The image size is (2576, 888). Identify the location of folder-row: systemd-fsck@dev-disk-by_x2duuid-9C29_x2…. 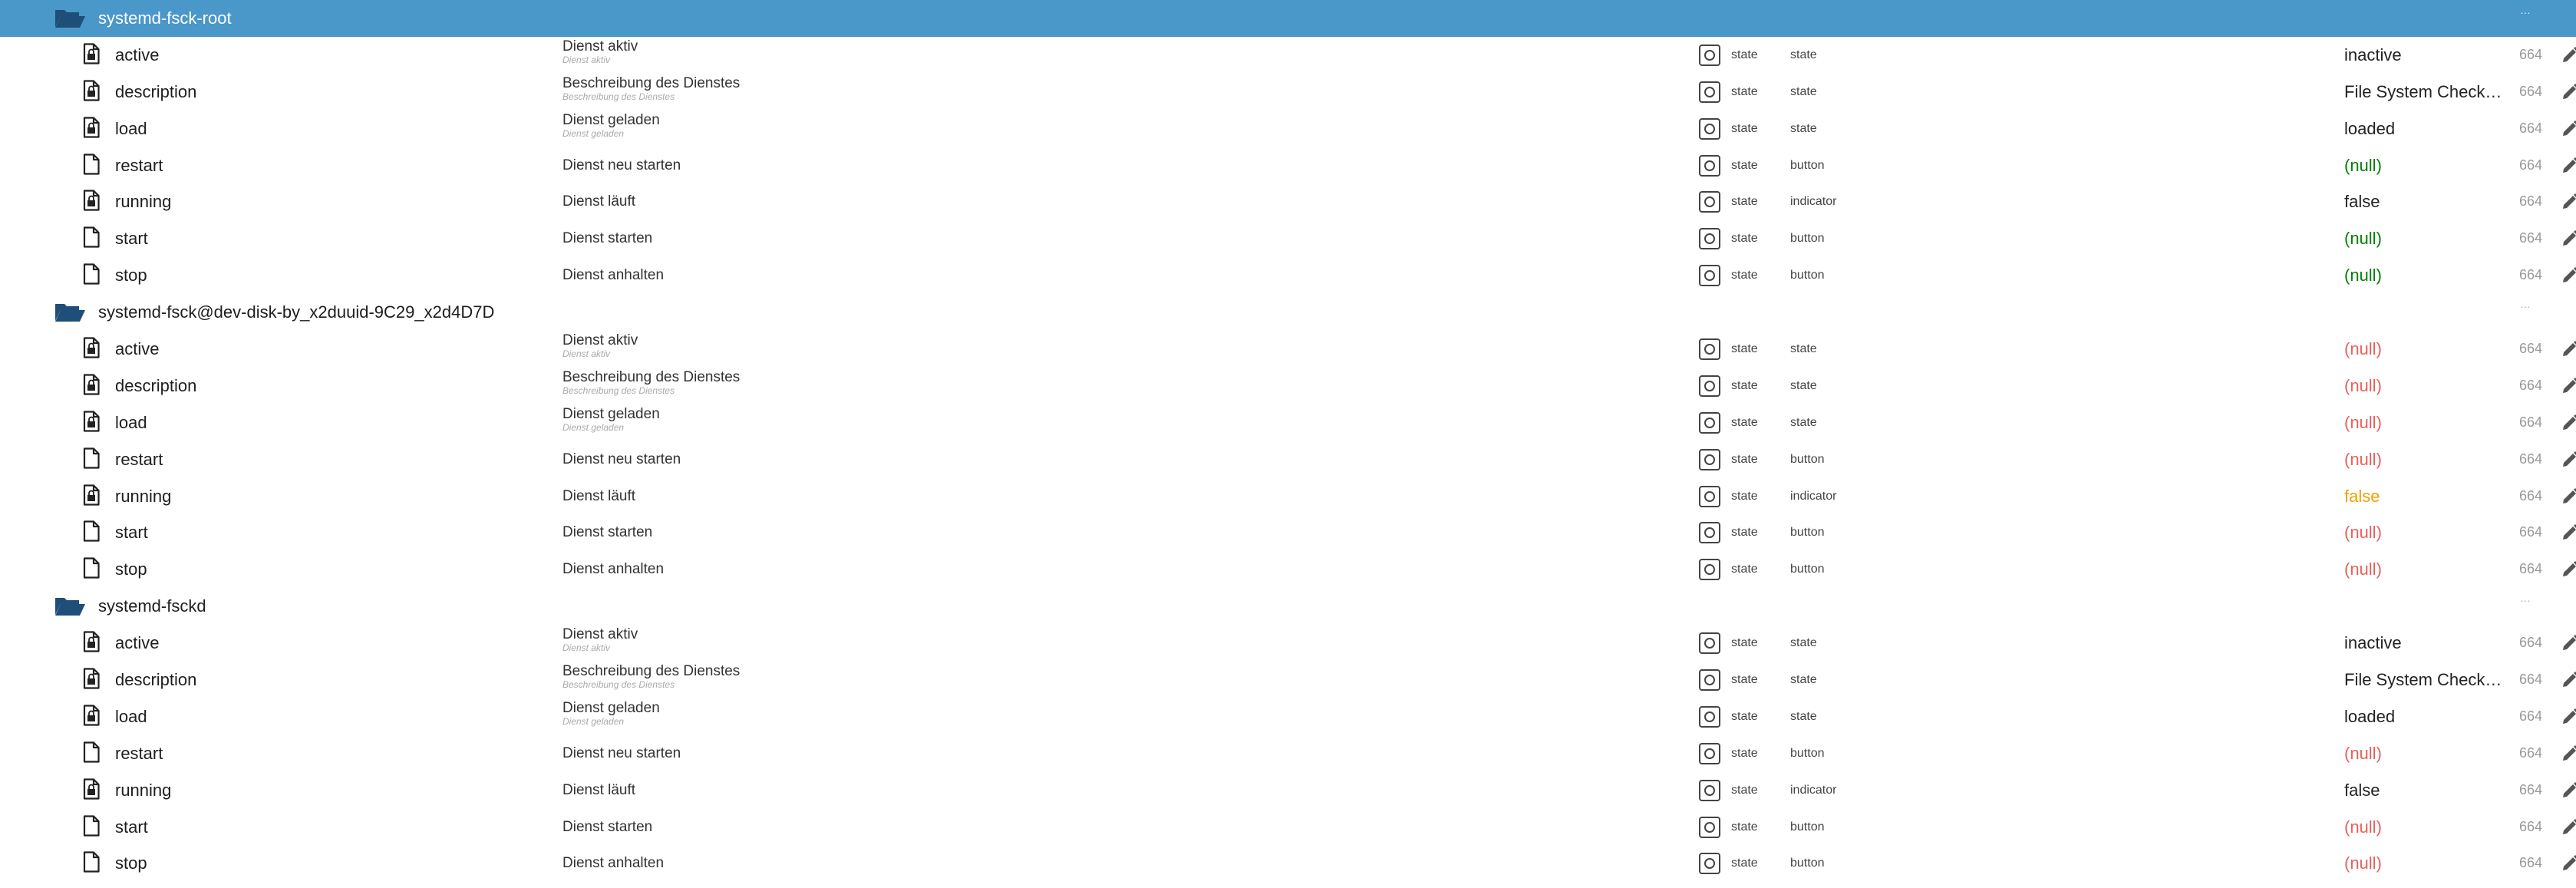
(1288, 313).